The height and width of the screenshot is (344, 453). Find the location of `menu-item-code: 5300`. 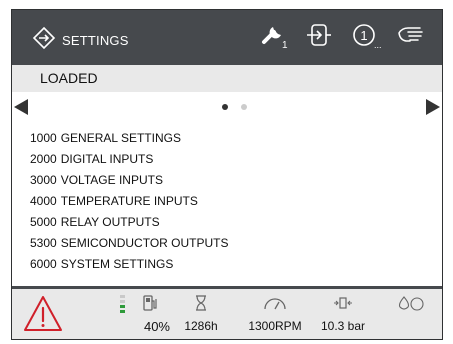

menu-item-code: 5300 is located at coordinates (43, 243).